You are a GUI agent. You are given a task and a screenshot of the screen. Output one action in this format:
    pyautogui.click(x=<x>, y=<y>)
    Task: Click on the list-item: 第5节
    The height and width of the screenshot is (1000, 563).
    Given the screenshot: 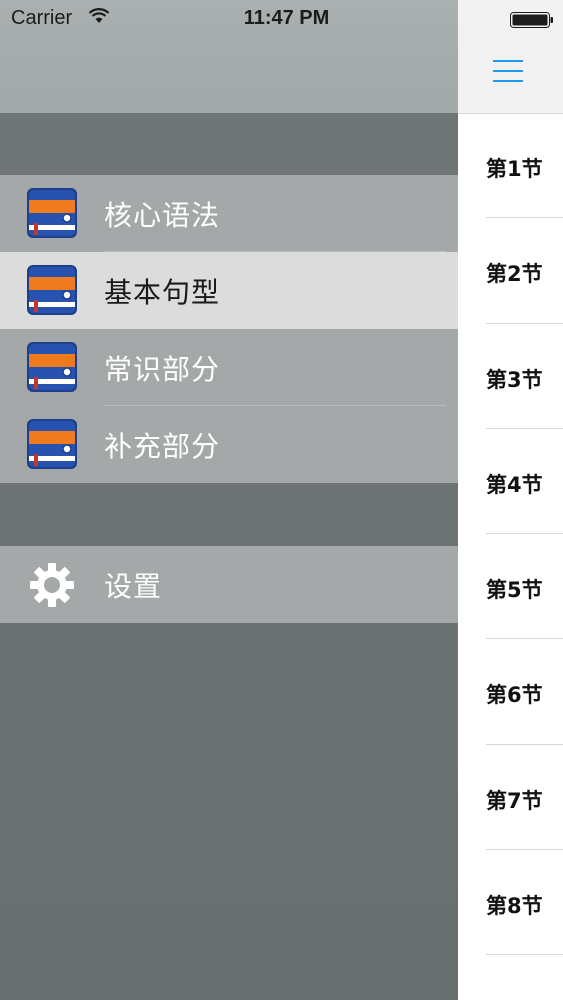 What is the action you would take?
    pyautogui.click(x=510, y=587)
    